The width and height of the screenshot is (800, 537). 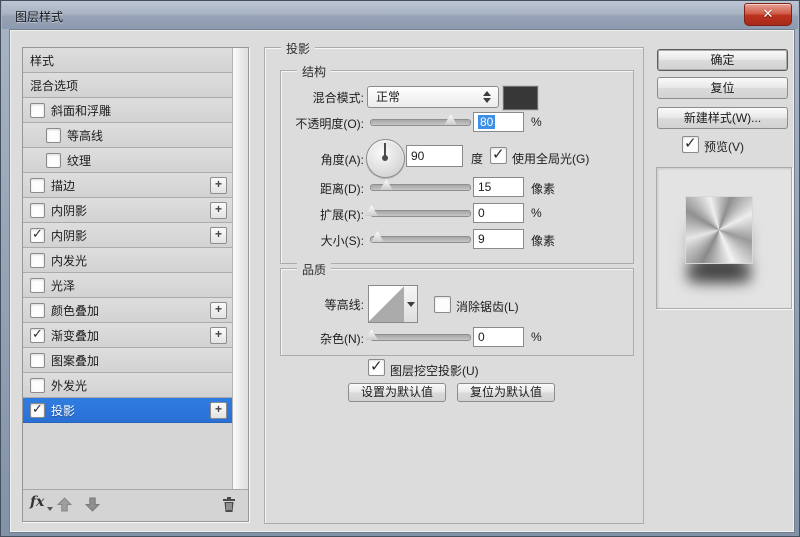 I want to click on spread-input: 0, so click(x=498, y=213).